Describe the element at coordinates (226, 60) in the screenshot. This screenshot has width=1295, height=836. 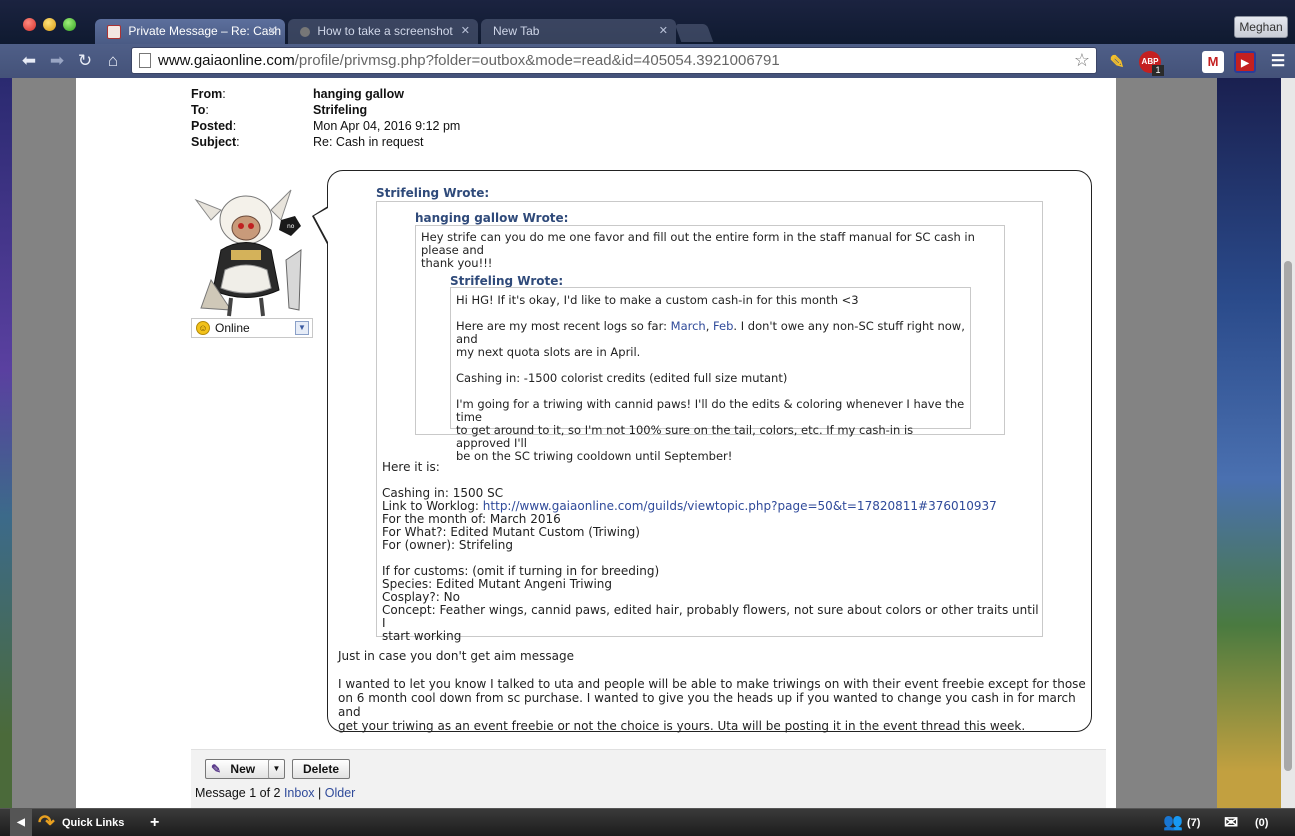
I see `url-host: www.gaiaonline.com` at that location.